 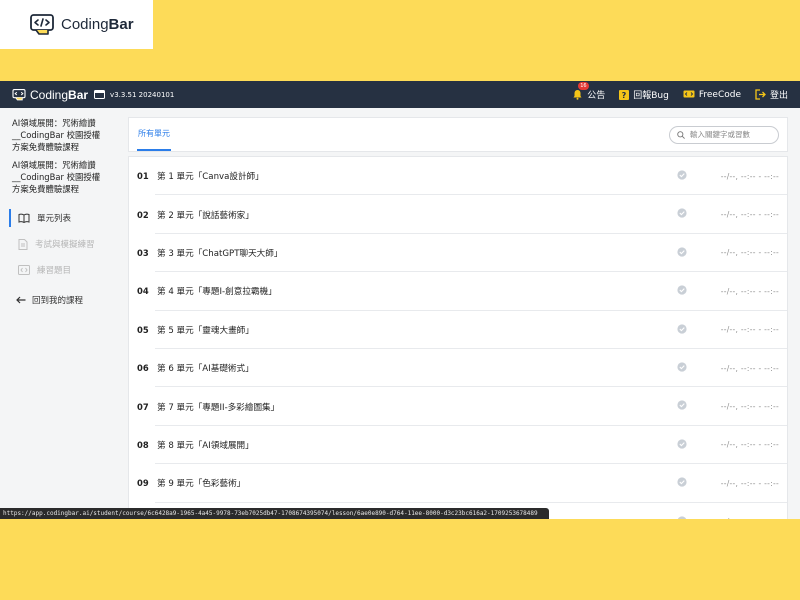 I want to click on course-title: AI領域展開：咒術繪讚__CodingBar 校園授權方案免費體驗課程, so click(x=56, y=135).